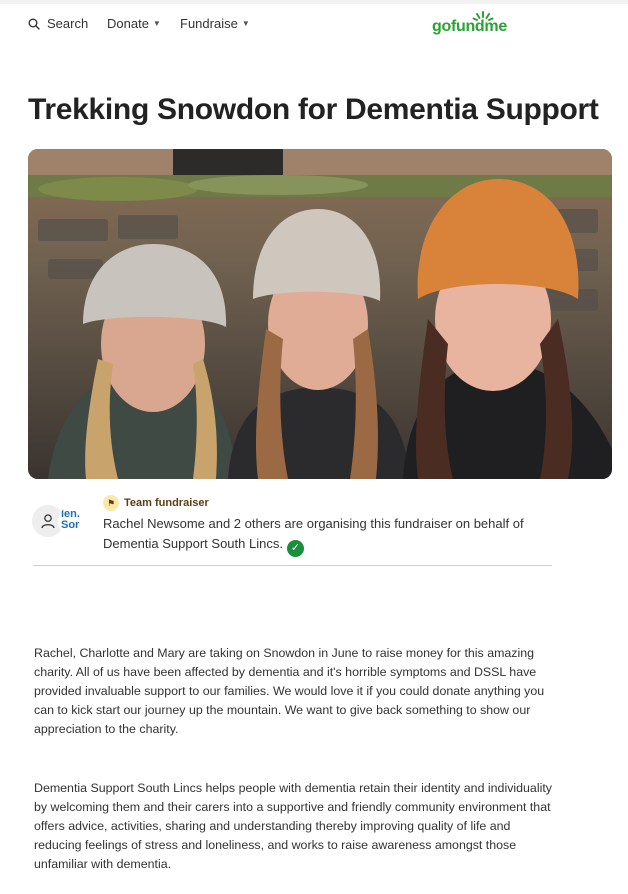  Describe the element at coordinates (209, 23) in the screenshot. I see `fundraise-label: Fundraise` at that location.